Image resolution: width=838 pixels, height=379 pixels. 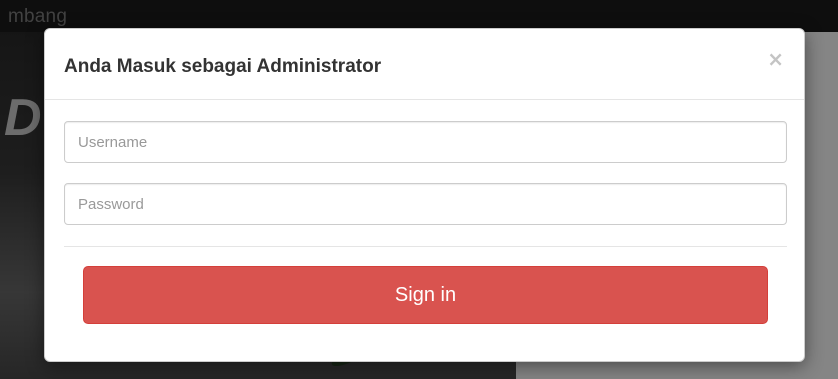 What do you see at coordinates (223, 66) in the screenshot?
I see `modal-title: Anda Masuk sebagai Administrator` at bounding box center [223, 66].